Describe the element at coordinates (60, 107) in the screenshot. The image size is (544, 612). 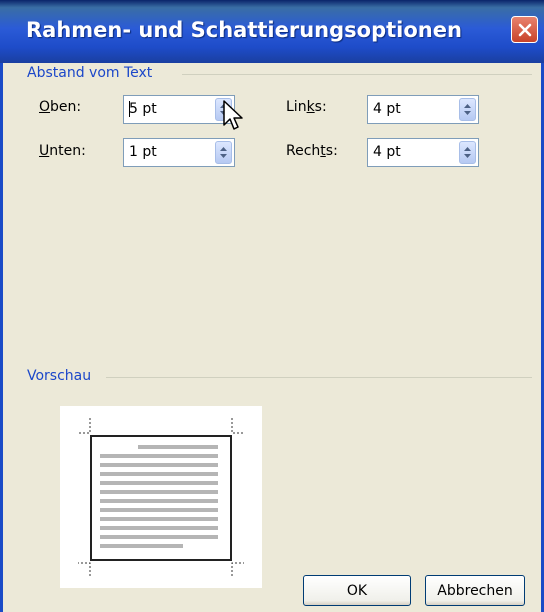
I see `top-label: Oben:` at that location.